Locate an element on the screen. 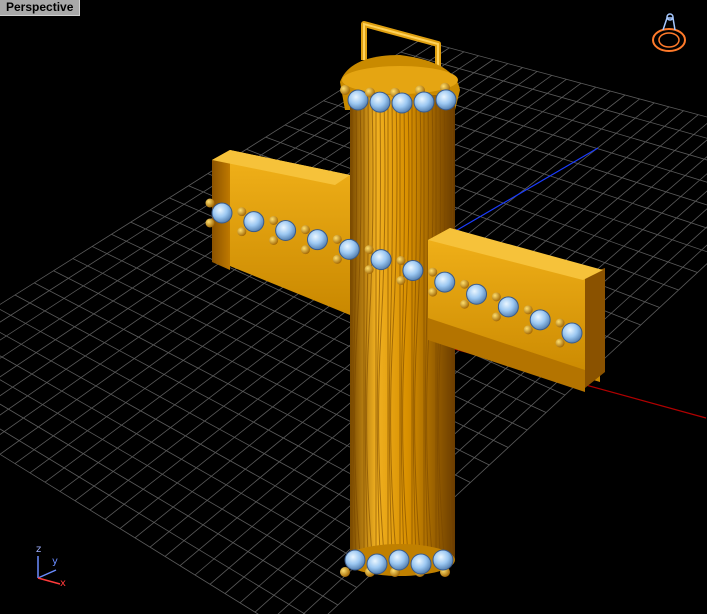  axis-tripod: z y x is located at coordinates (51, 565).